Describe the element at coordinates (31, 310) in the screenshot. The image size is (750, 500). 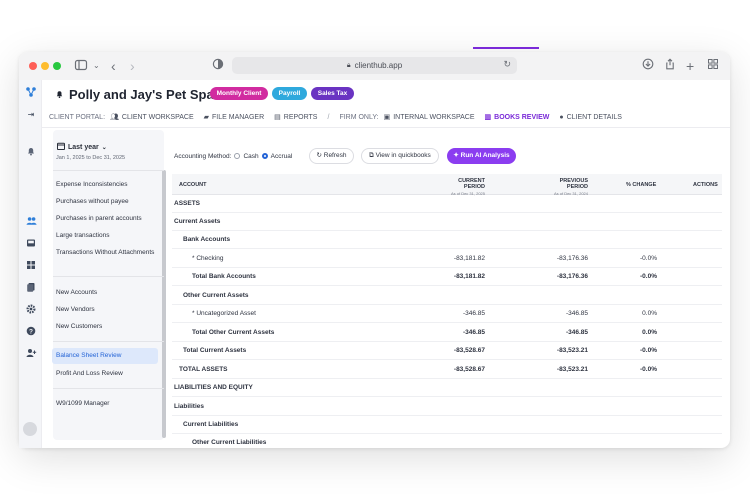
I see `settings-gear-icon` at that location.